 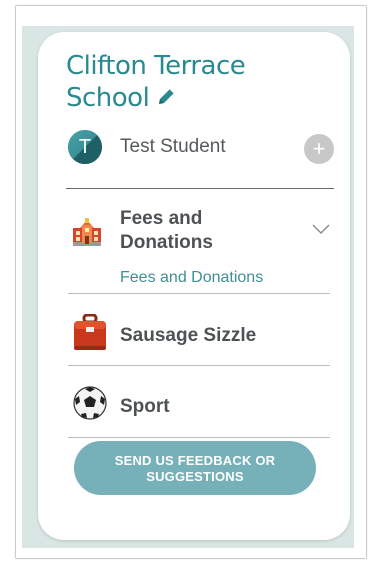 What do you see at coordinates (191, 278) in the screenshot?
I see `submenu-item-fees-and-donations: Fees and Donations` at bounding box center [191, 278].